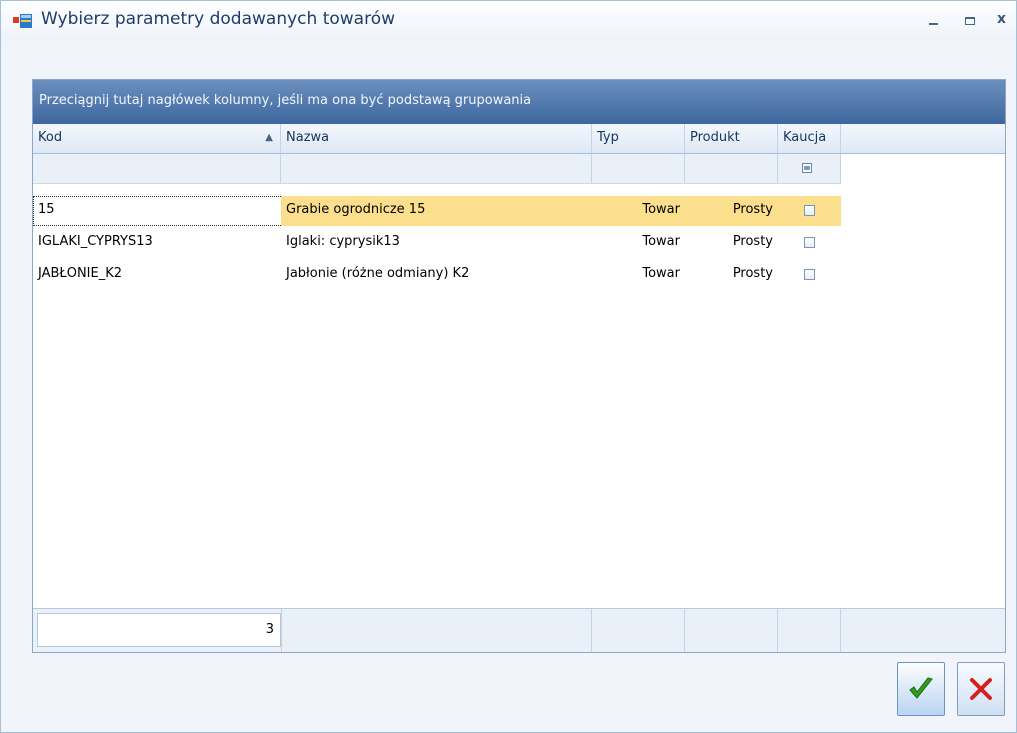  I want to click on footer-nazwa, so click(436, 630).